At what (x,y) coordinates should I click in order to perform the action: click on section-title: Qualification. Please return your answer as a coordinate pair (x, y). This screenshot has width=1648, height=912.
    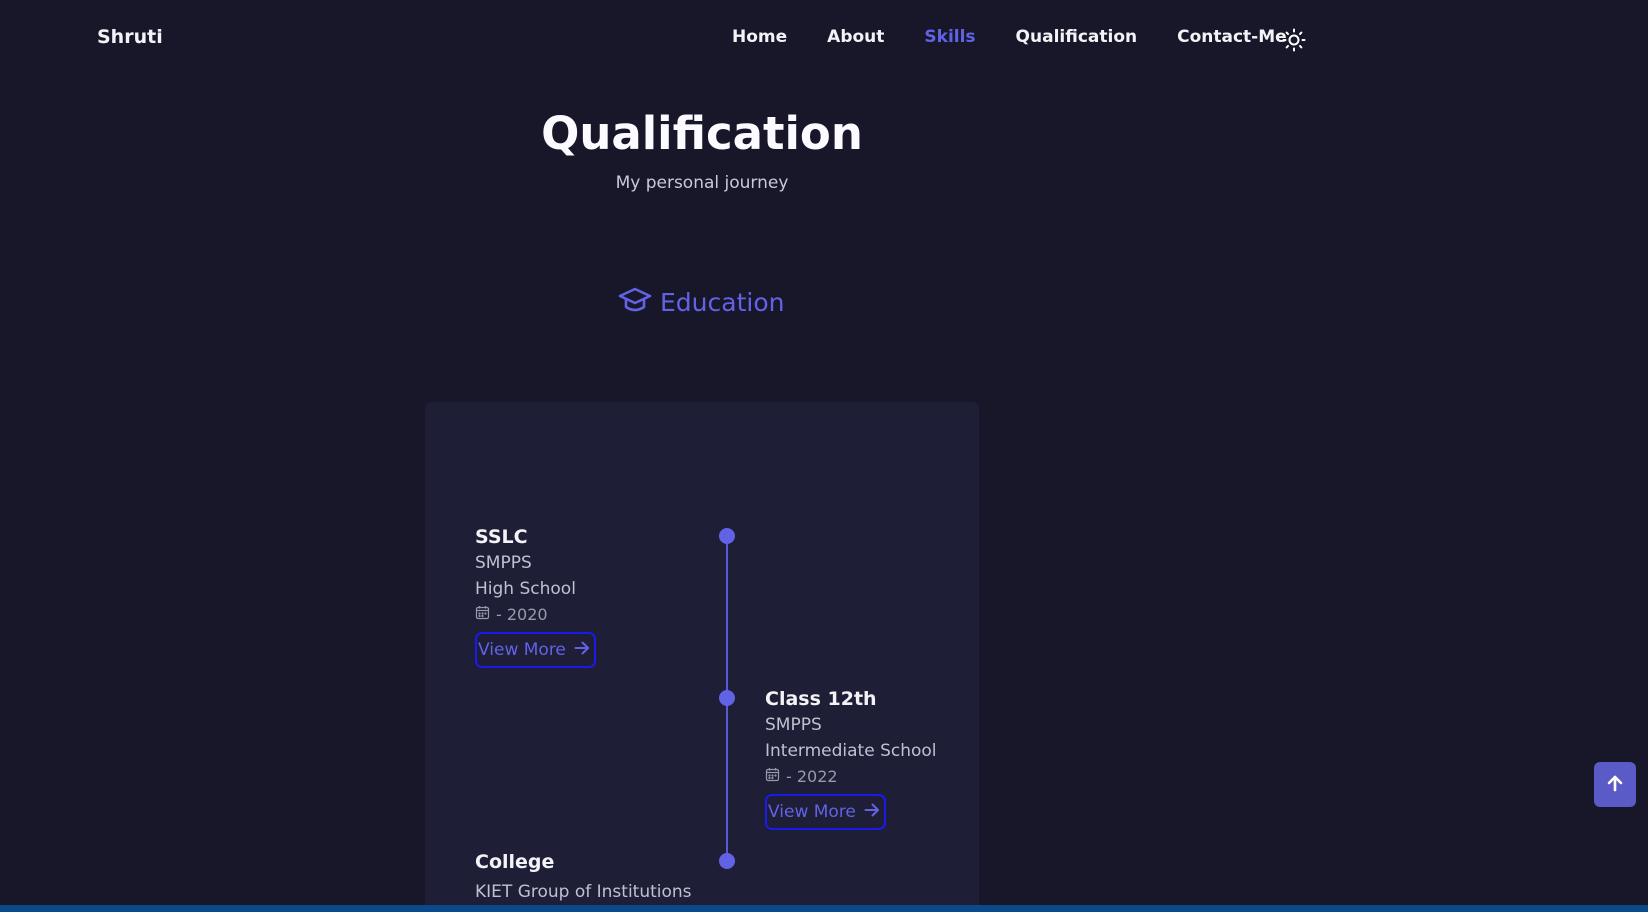
    Looking at the image, I should click on (702, 133).